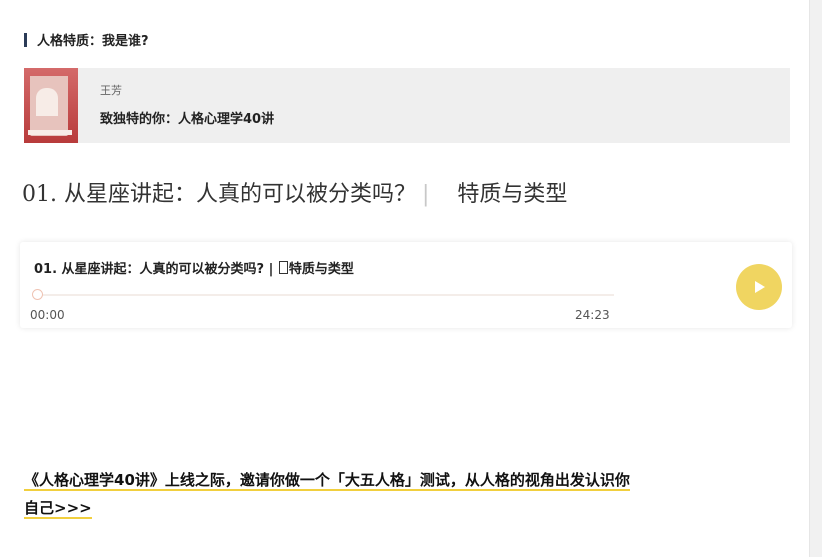  Describe the element at coordinates (37, 294) in the screenshot. I see `progress-knob` at that location.